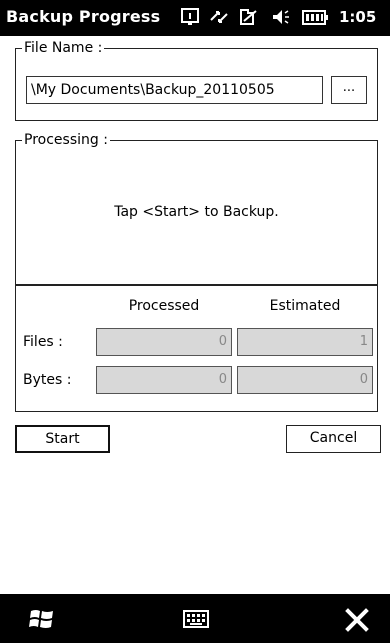 Image resolution: width=390 pixels, height=643 pixels. What do you see at coordinates (357, 622) in the screenshot?
I see `close-icon` at bounding box center [357, 622].